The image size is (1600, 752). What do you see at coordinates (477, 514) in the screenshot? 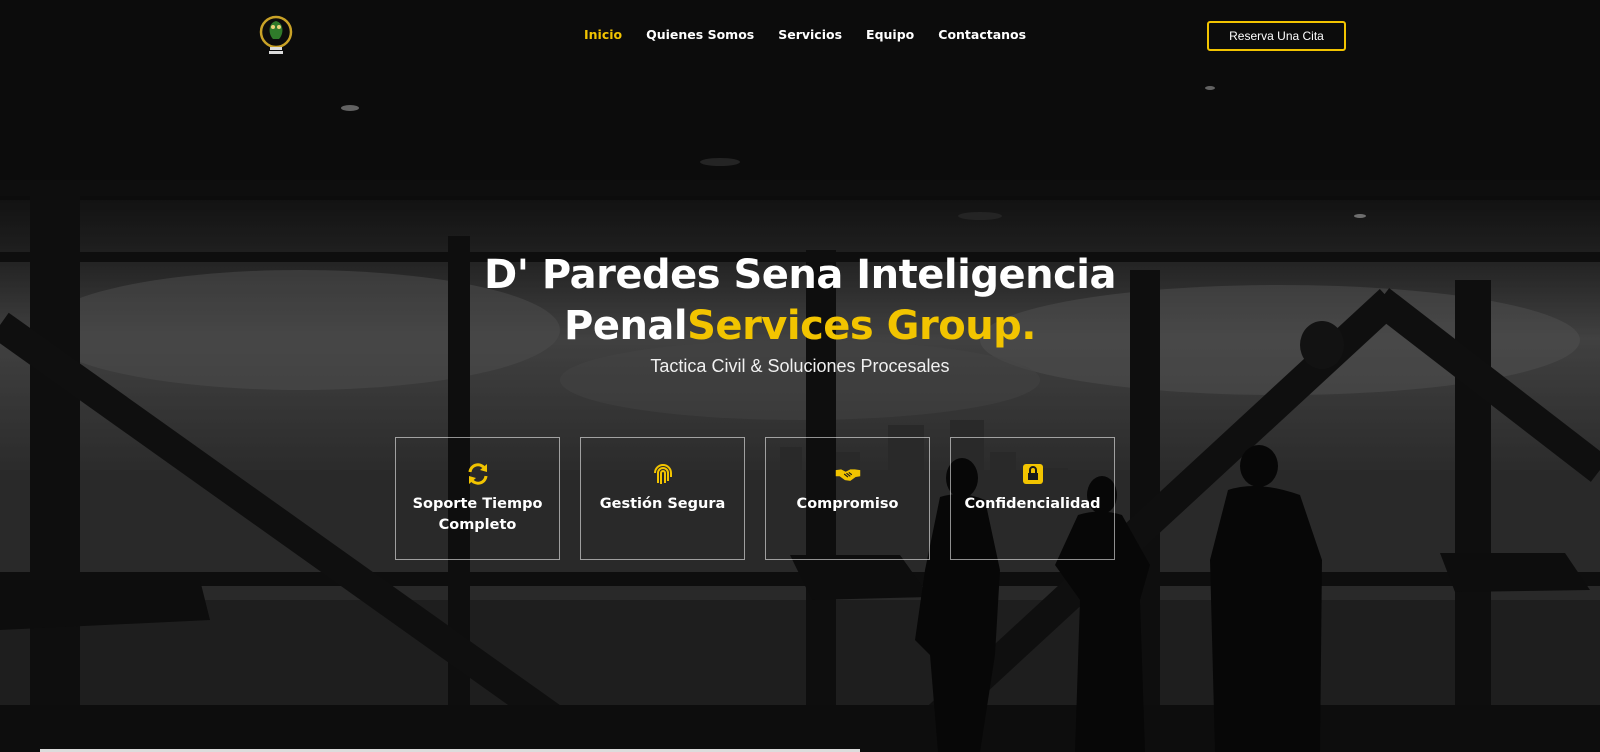
I see `feature-label: Soporte Tiempo Completo` at bounding box center [477, 514].